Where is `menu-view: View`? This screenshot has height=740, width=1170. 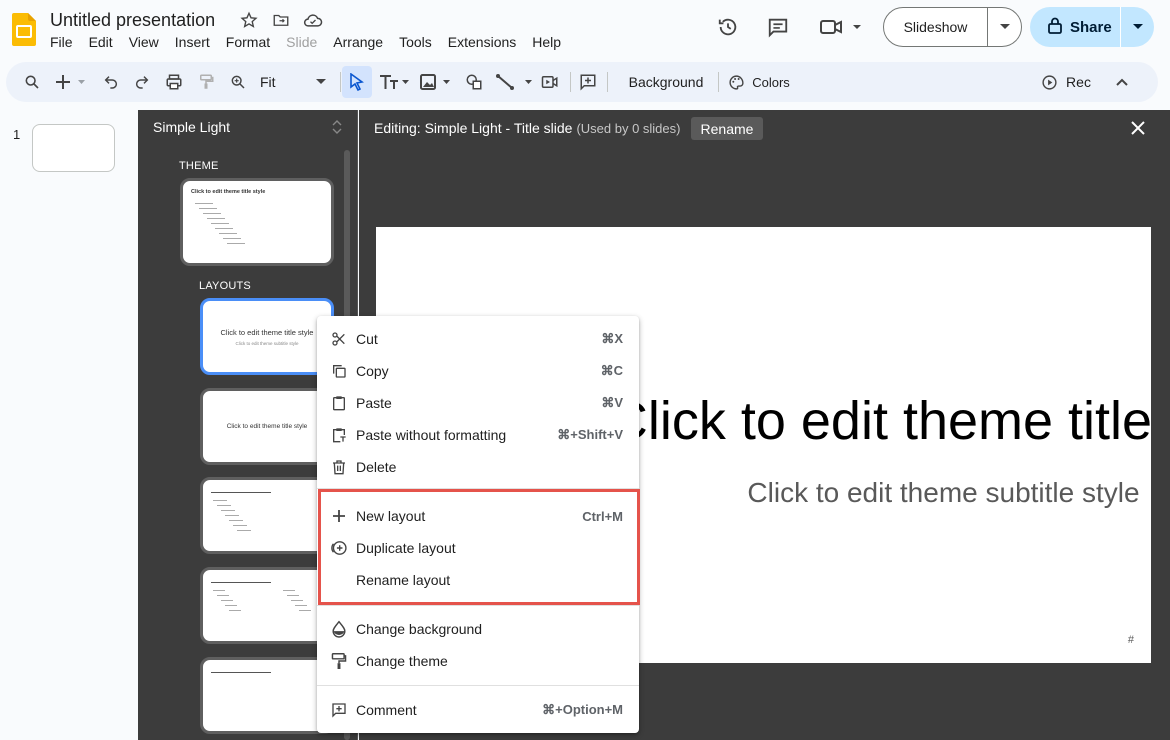 menu-view: View is located at coordinates (144, 42).